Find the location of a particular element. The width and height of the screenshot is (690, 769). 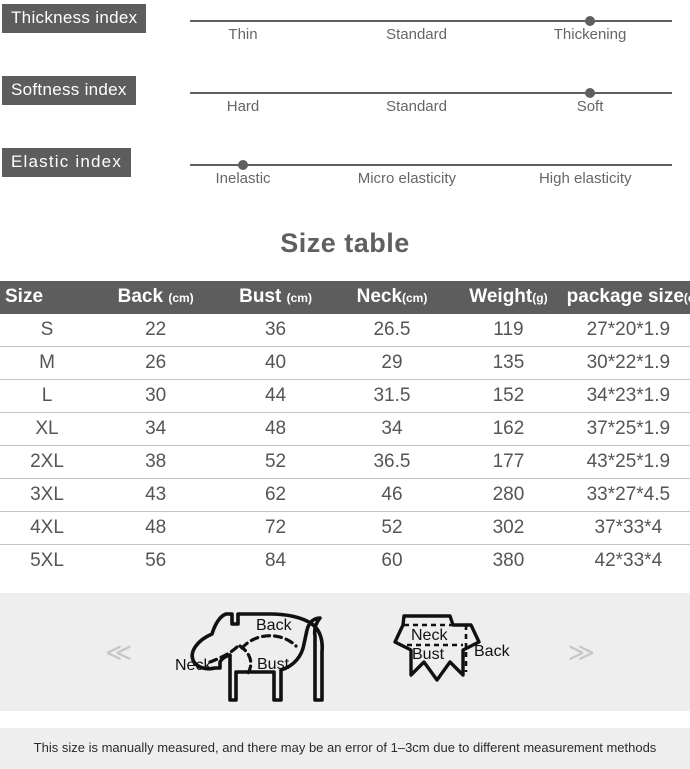

cell-weight: 280 is located at coordinates (508, 495).